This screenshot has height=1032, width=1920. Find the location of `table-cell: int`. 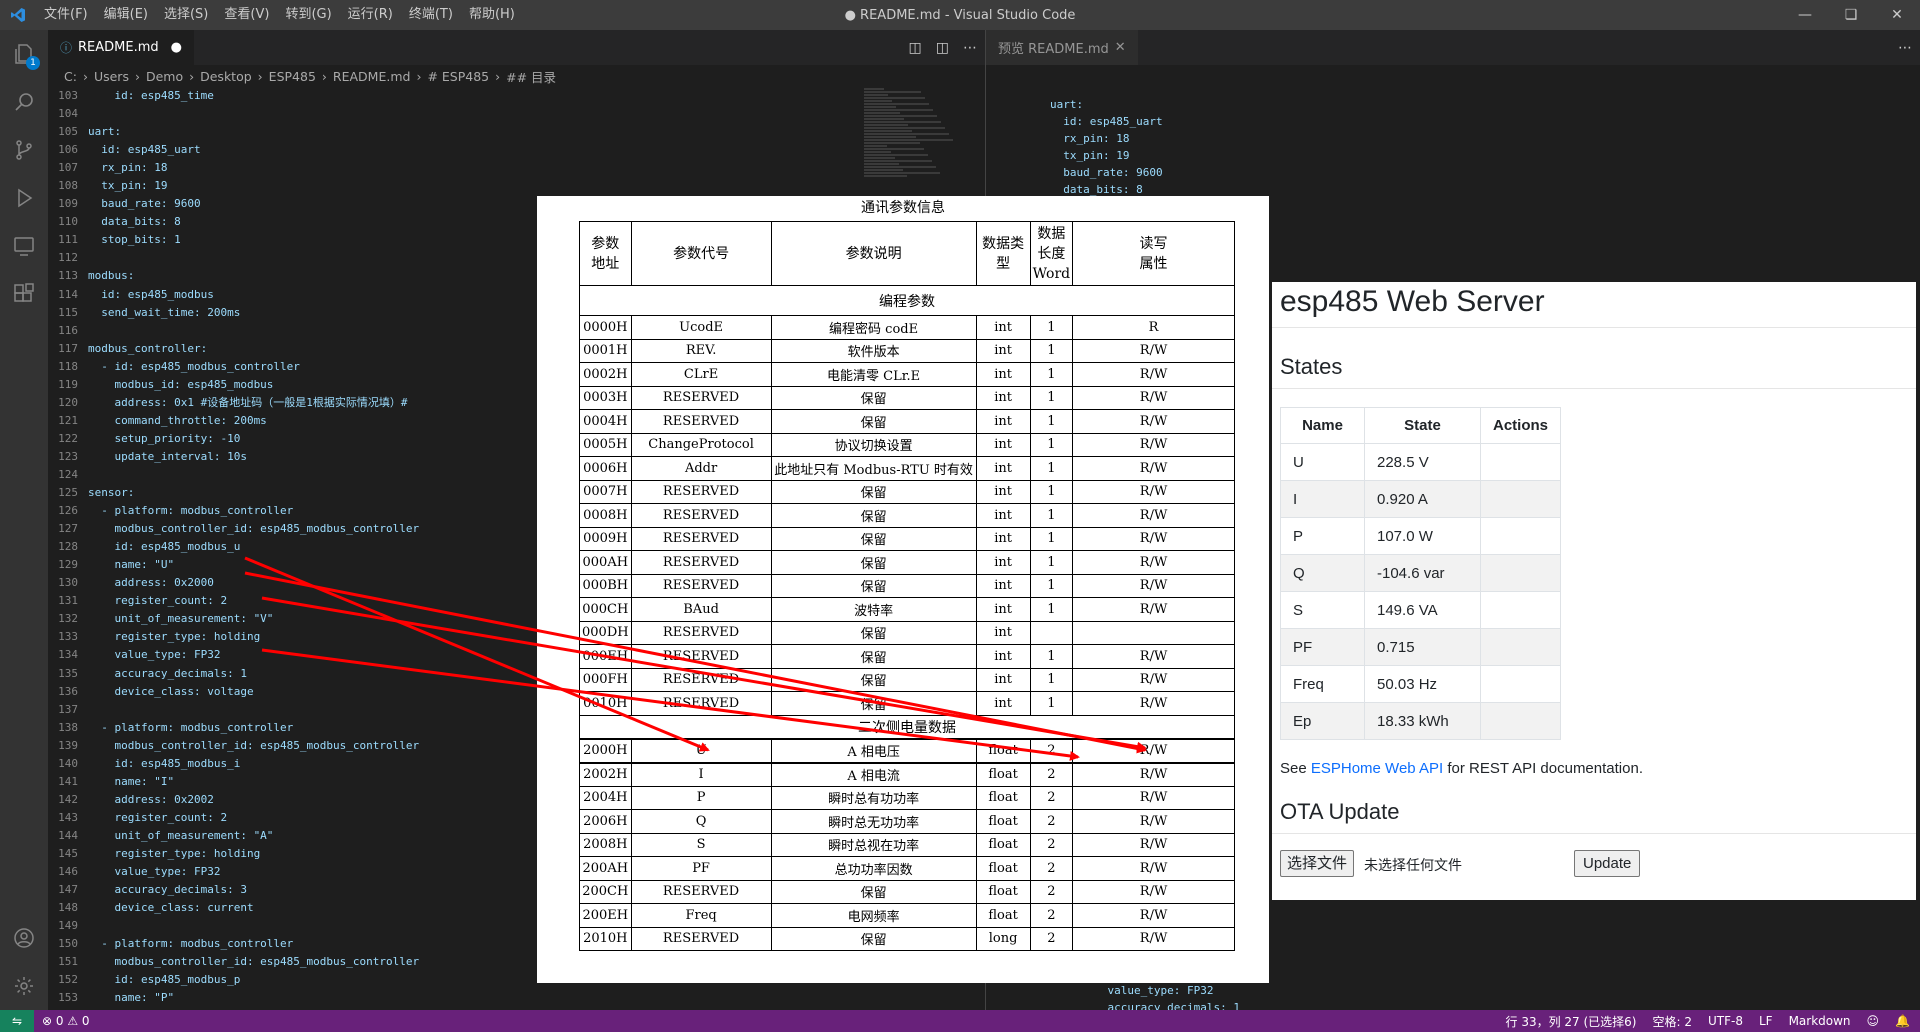

table-cell: int is located at coordinates (1003, 538).